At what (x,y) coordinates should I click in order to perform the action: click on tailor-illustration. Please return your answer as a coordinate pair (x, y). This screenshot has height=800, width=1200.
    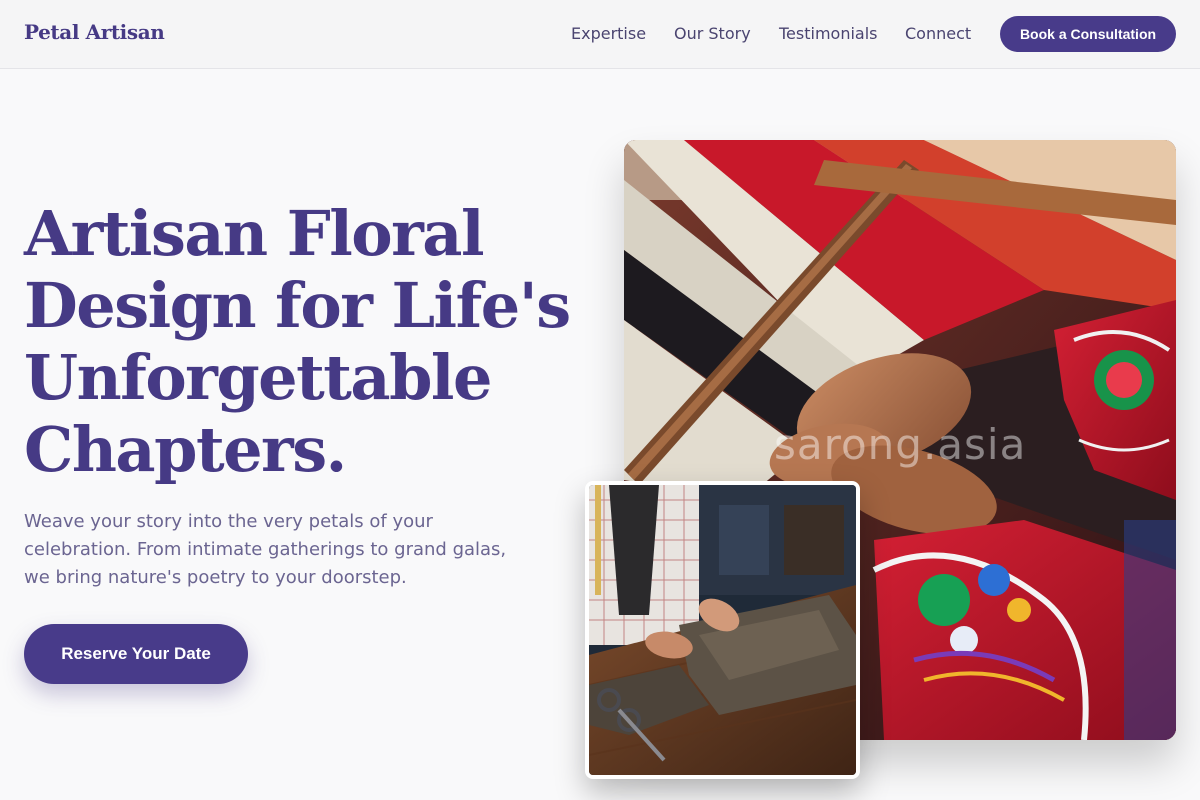
    Looking at the image, I should click on (722, 630).